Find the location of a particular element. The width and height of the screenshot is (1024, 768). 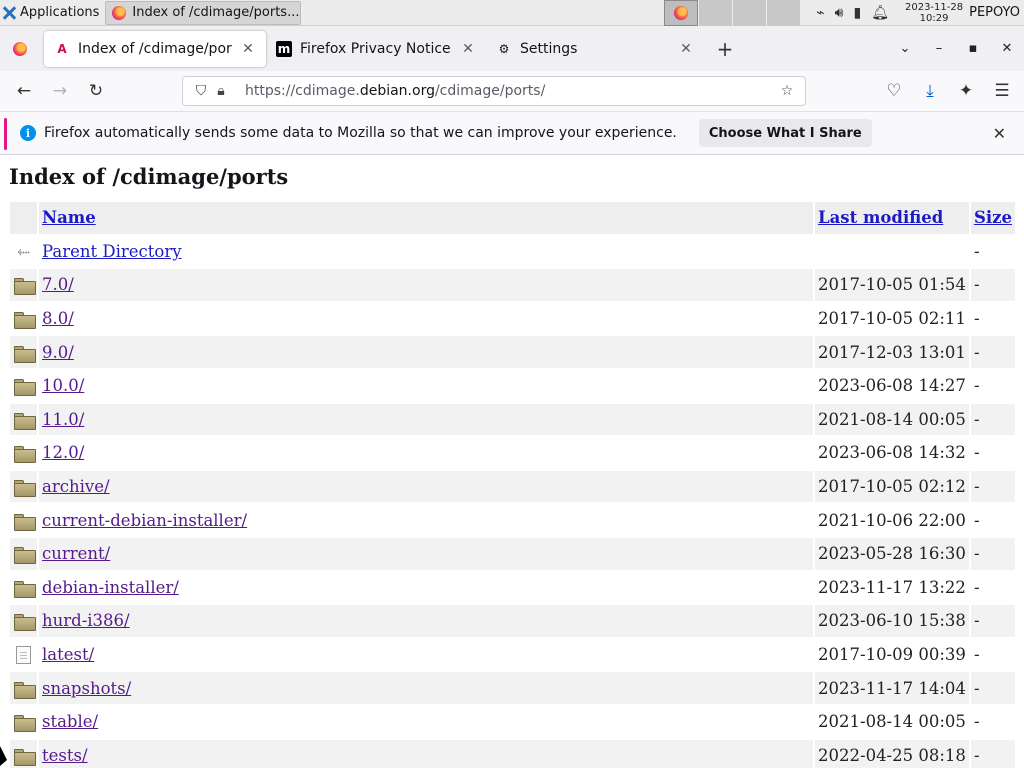

lock-icon: 🔒︎ is located at coordinates (221, 91).